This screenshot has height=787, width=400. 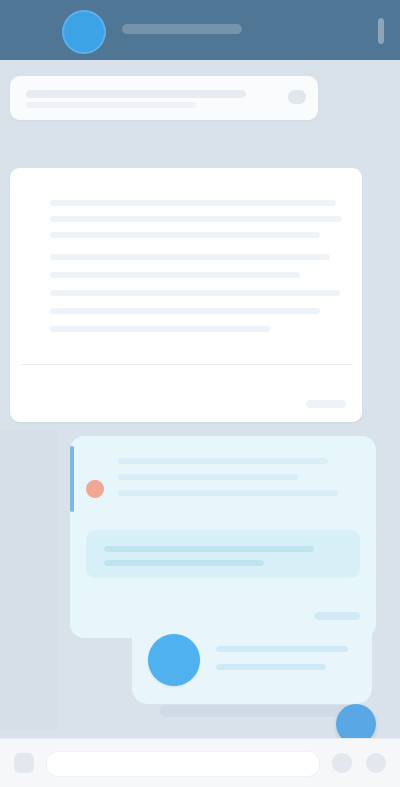 I want to click on outgoing-time, so click(x=337, y=616).